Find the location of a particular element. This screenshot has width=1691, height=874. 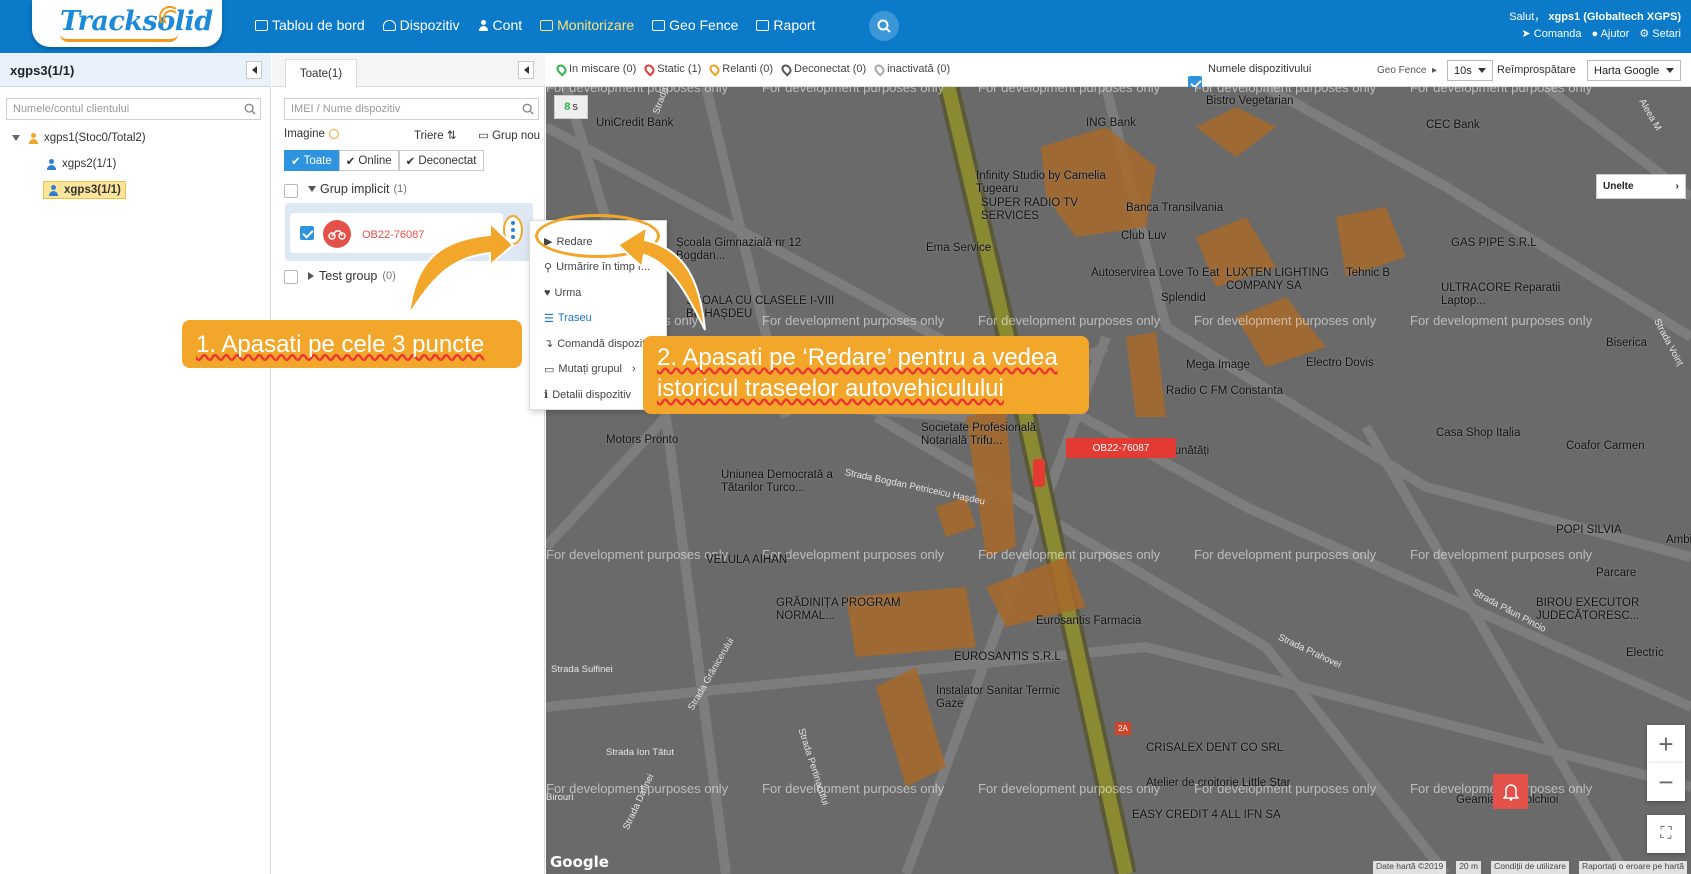

map-place-label: Electric is located at coordinates (1645, 653).